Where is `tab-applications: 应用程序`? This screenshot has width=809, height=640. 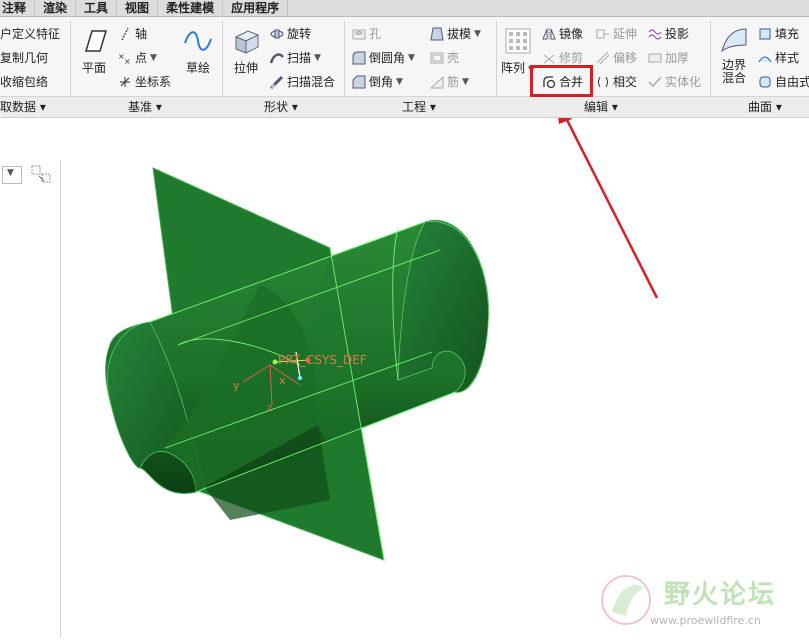 tab-applications: 应用程序 is located at coordinates (256, 8).